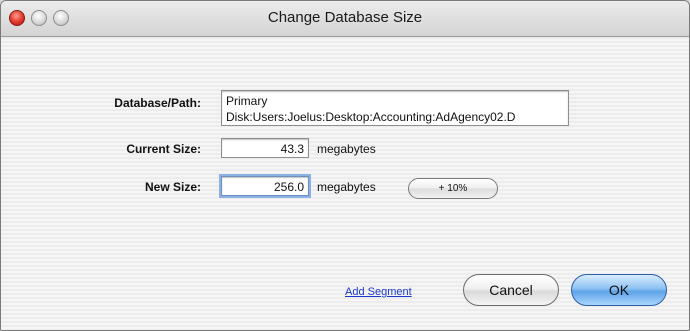  I want to click on new-size-label: New Size:, so click(172, 187).